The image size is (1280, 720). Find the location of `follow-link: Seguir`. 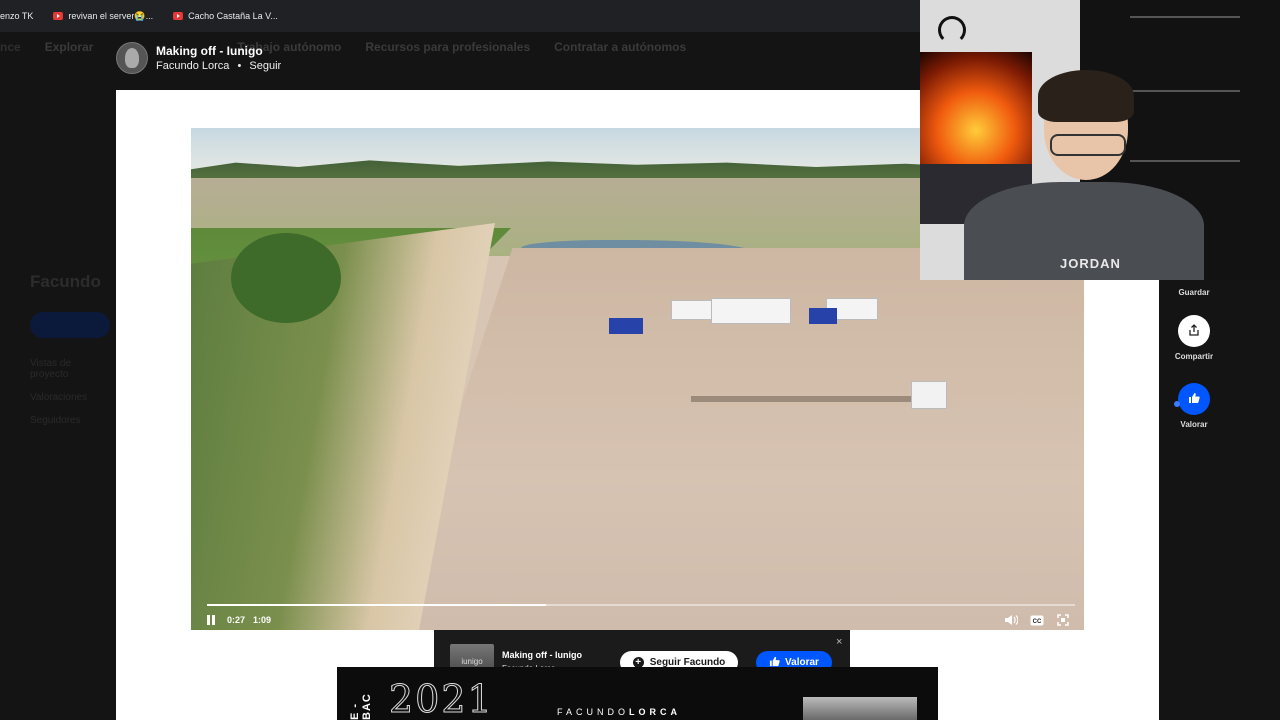

follow-link: Seguir is located at coordinates (265, 66).